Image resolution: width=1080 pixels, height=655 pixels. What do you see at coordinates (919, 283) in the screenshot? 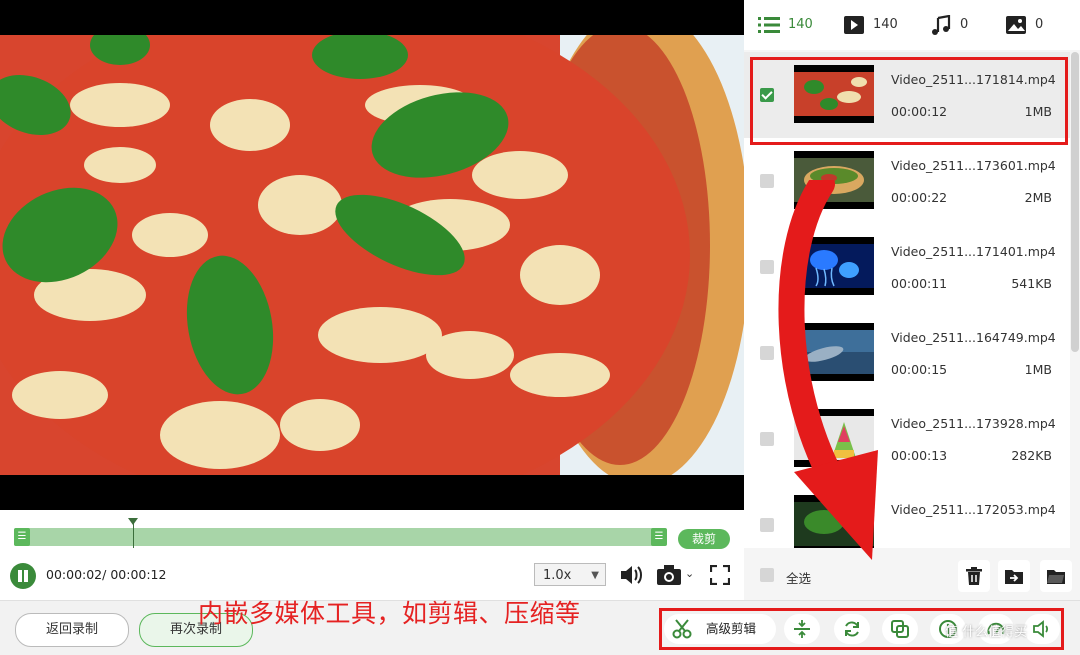
I see `item-duration: 00:00:11` at bounding box center [919, 283].